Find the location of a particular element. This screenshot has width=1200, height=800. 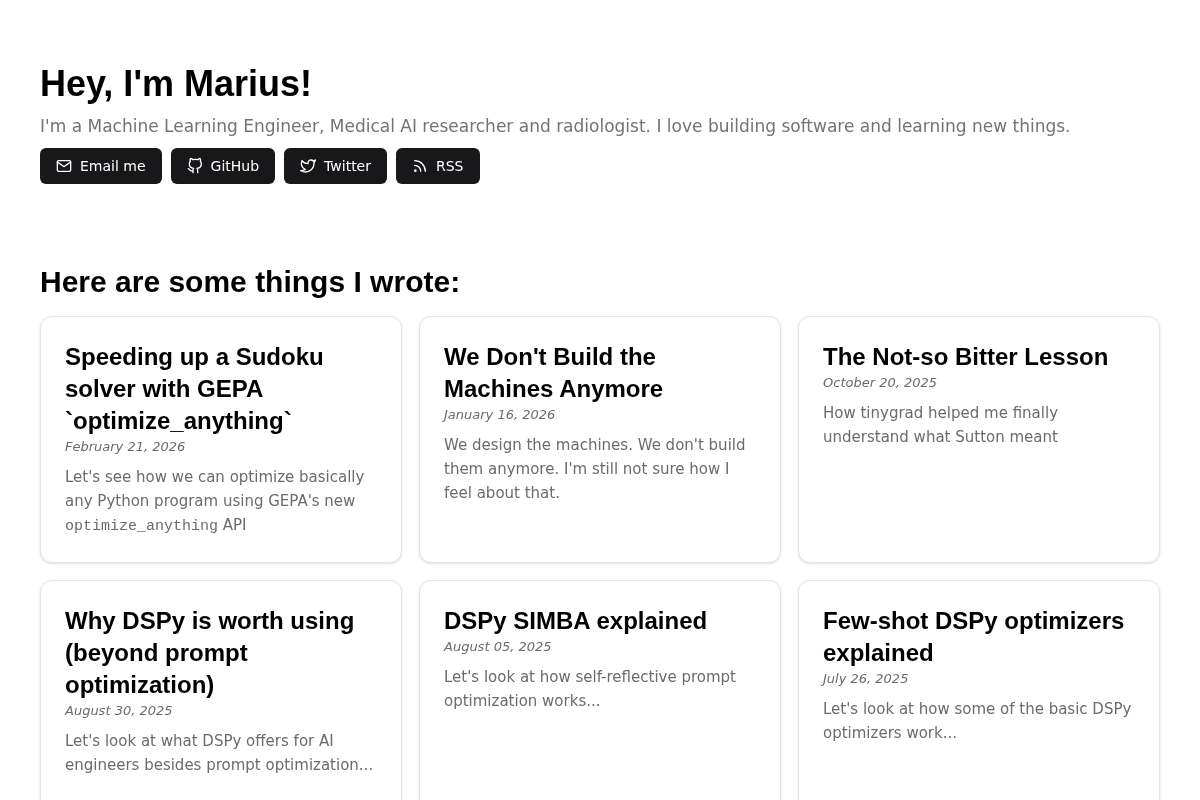

post-card: The Not-so Bitter Lesson October 20, 2025 How tinygrad helped me finally understand what Sutton meant is located at coordinates (979, 439).